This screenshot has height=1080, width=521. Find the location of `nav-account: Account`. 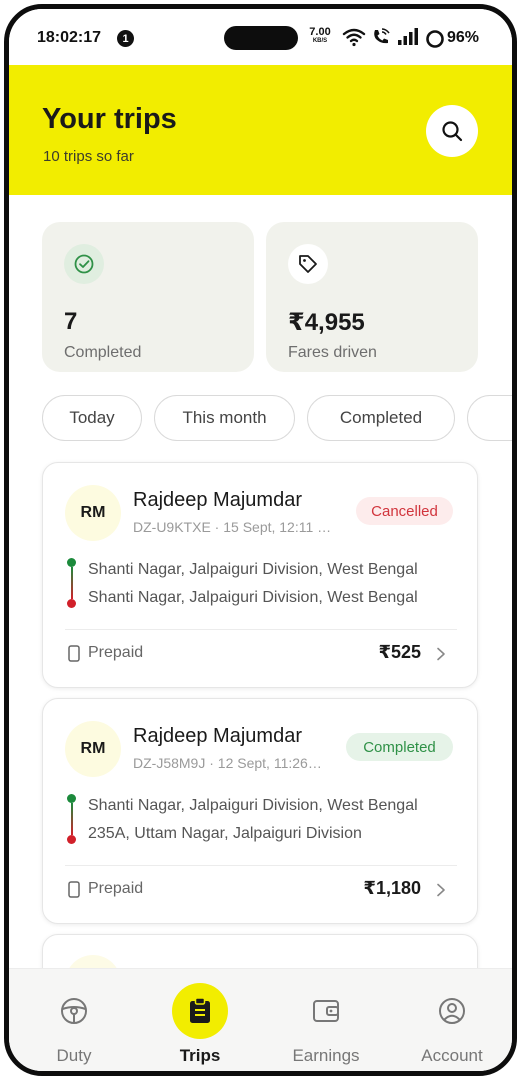

nav-account: Account is located at coordinates (450, 1020).